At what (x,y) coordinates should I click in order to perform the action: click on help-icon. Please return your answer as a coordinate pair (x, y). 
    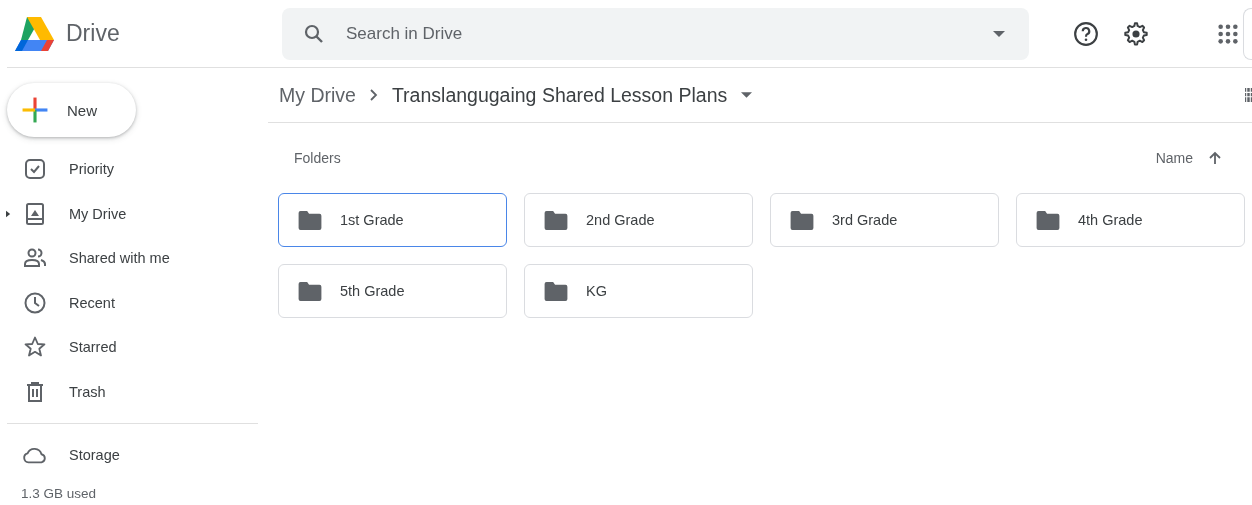
    Looking at the image, I should click on (1086, 33).